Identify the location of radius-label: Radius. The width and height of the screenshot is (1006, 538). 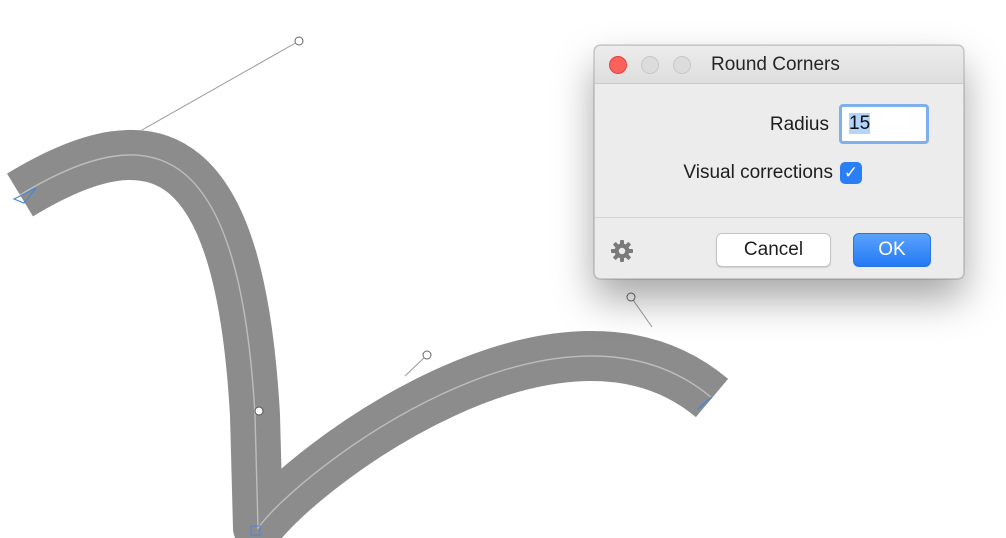
(799, 124).